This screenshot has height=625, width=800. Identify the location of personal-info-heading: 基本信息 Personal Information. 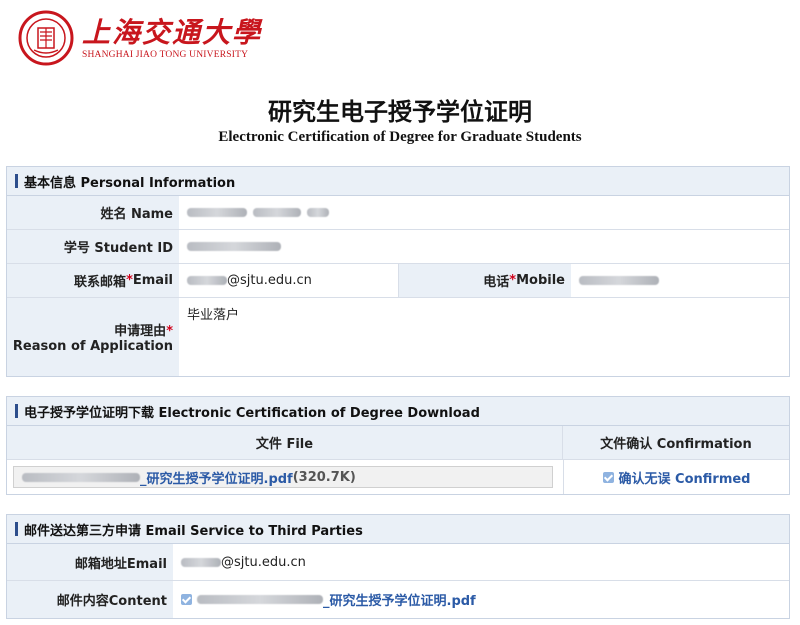
(130, 183).